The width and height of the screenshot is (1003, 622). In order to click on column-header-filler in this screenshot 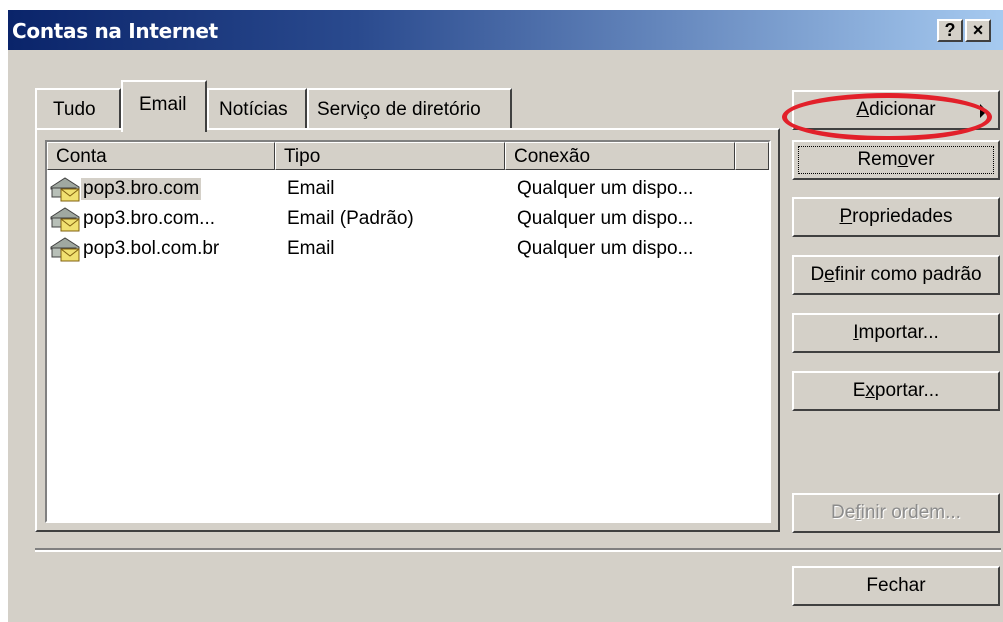, I will do `click(752, 156)`.